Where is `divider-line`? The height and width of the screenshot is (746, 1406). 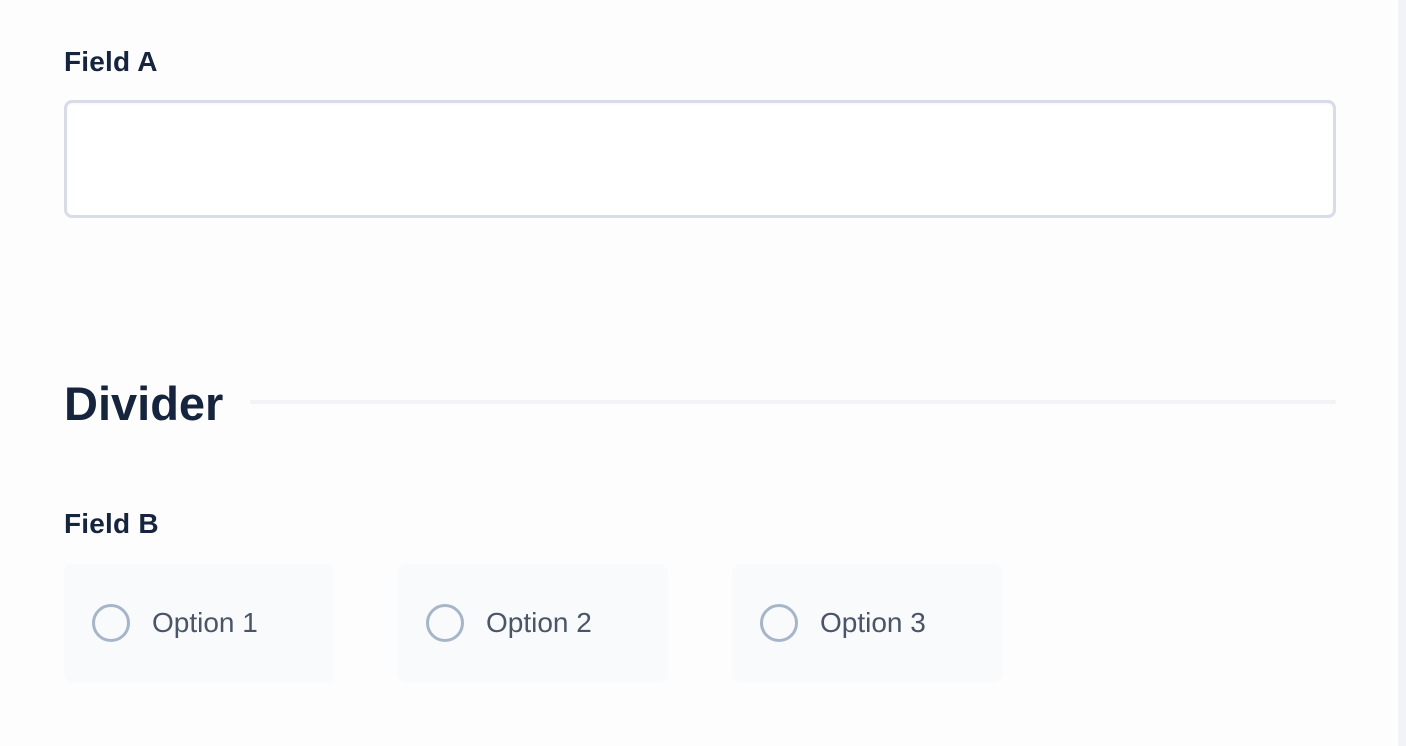
divider-line is located at coordinates (793, 402).